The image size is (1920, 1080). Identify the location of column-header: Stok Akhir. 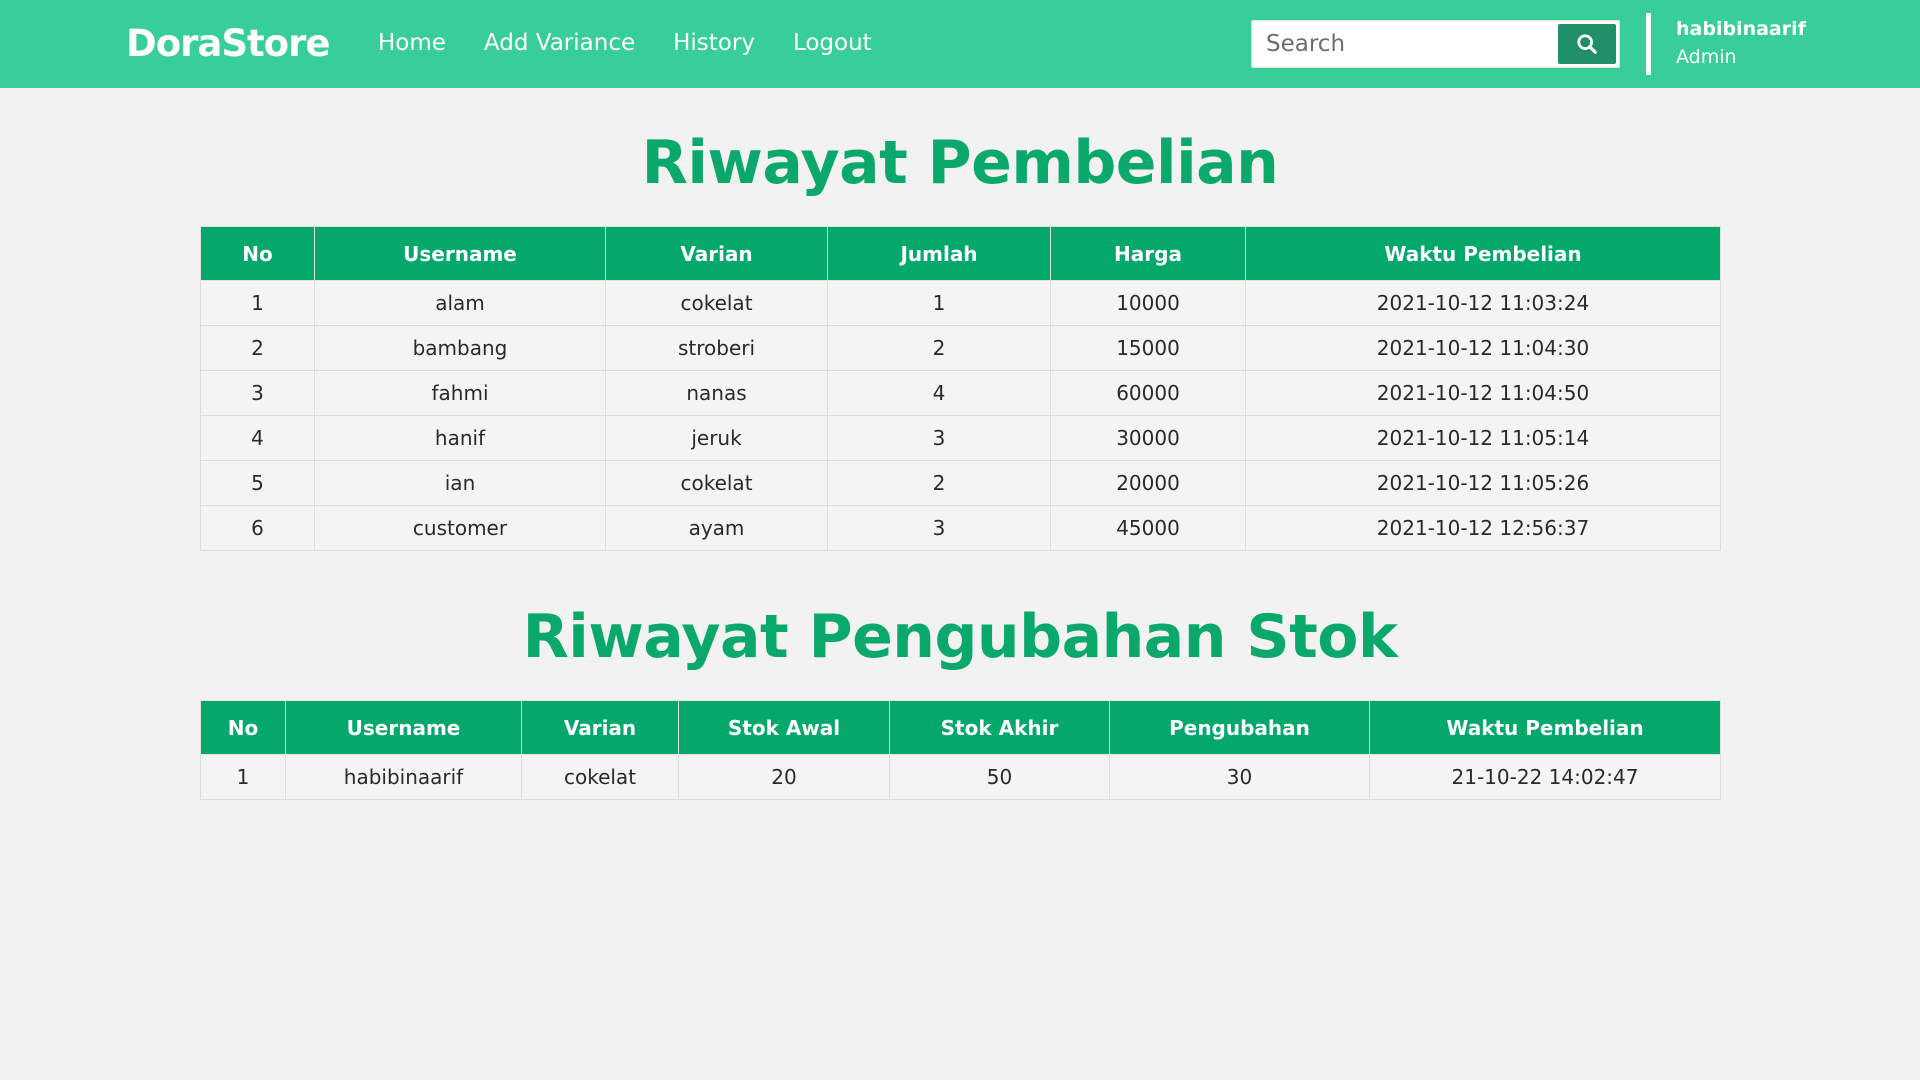
(999, 727).